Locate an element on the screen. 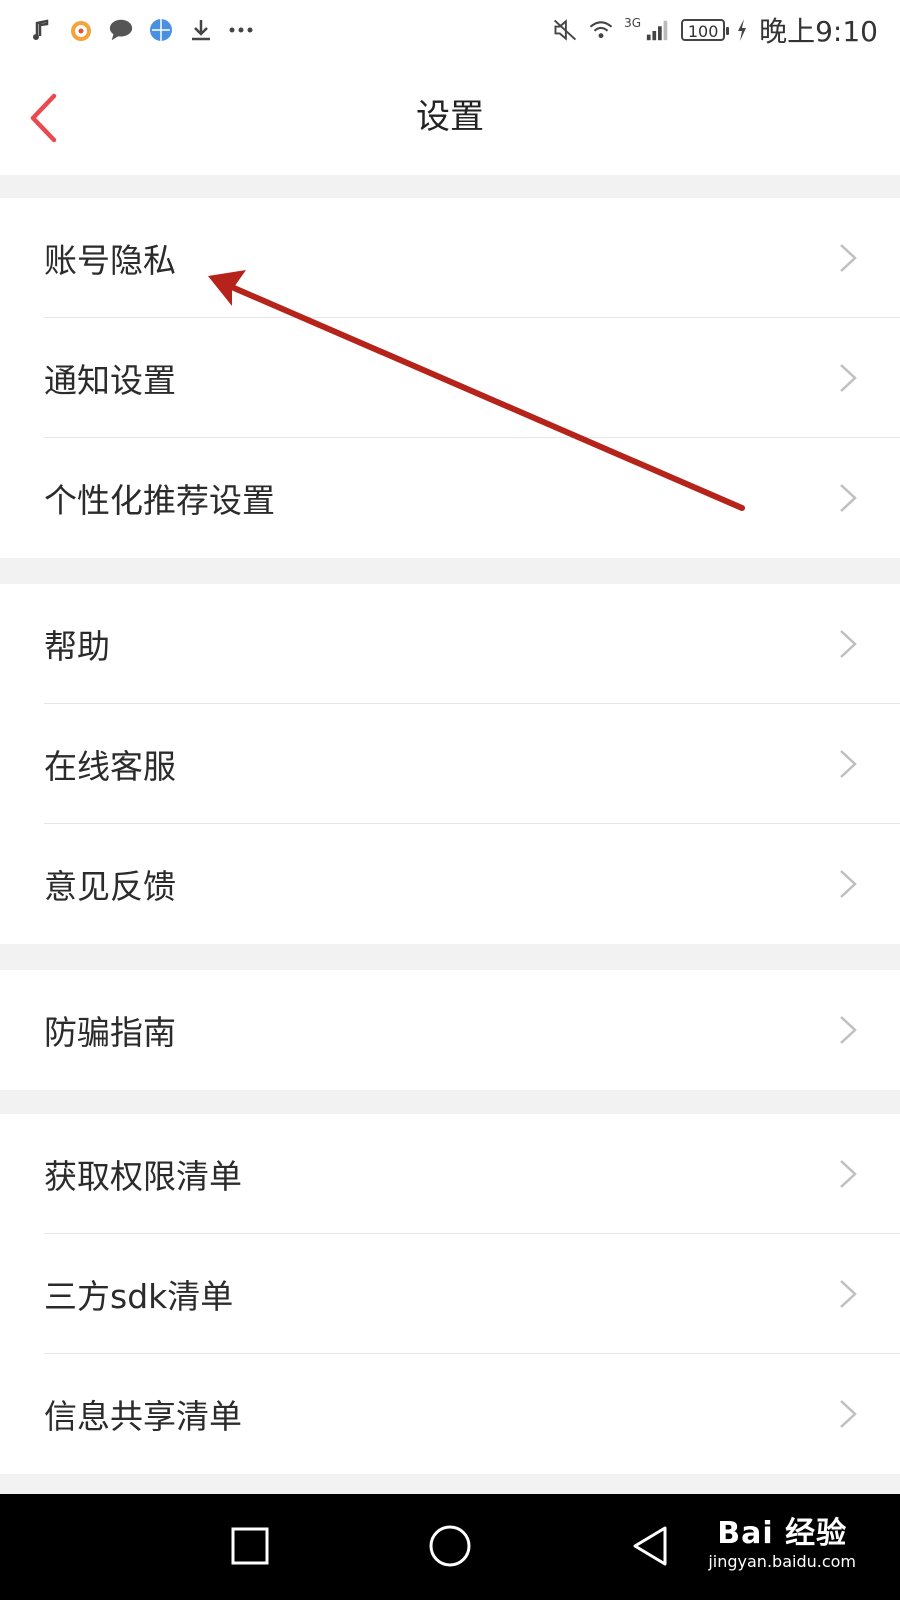 Image resolution: width=900 pixels, height=1600 pixels. chat-icon is located at coordinates (121, 30).